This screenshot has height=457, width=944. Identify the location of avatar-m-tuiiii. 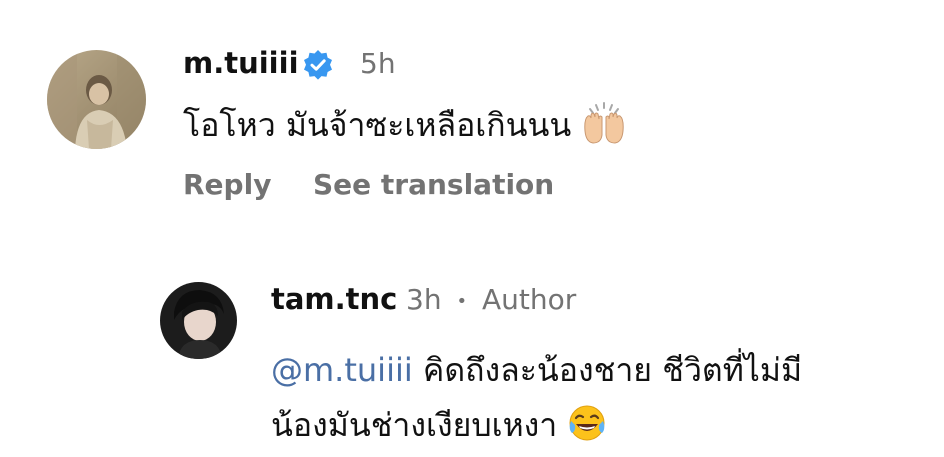
(96, 99).